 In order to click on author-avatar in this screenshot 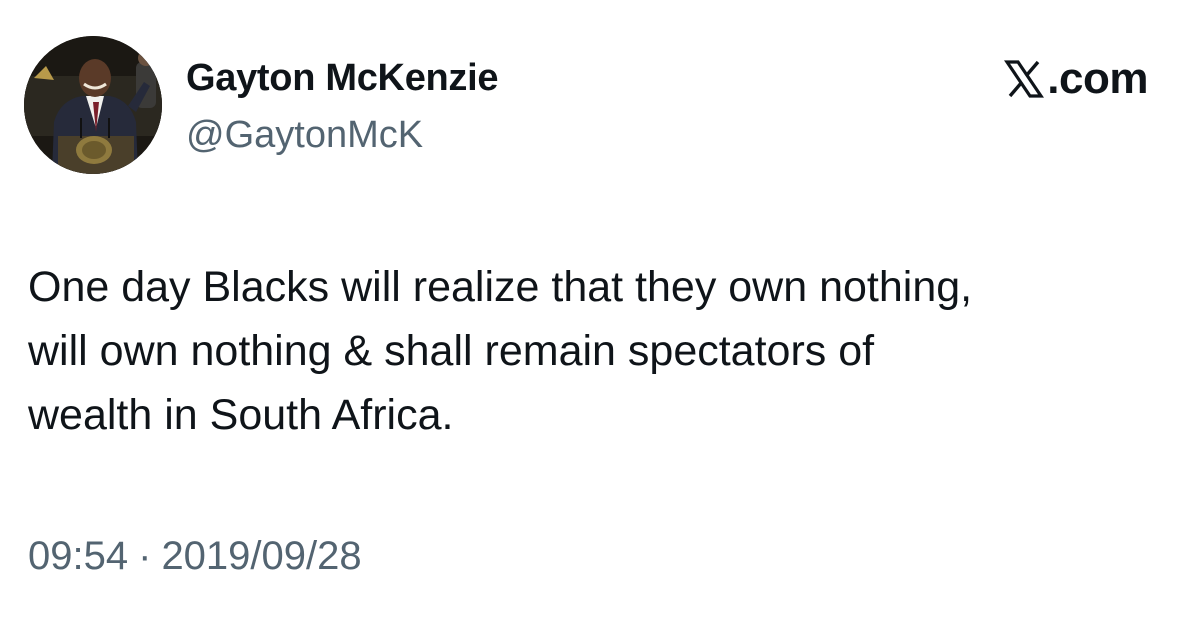, I will do `click(93, 105)`.